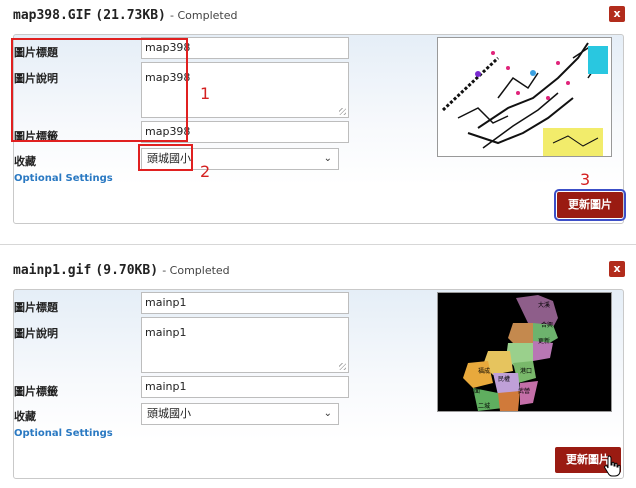  What do you see at coordinates (612, 466) in the screenshot?
I see `hand-pointer-icon` at bounding box center [612, 466].